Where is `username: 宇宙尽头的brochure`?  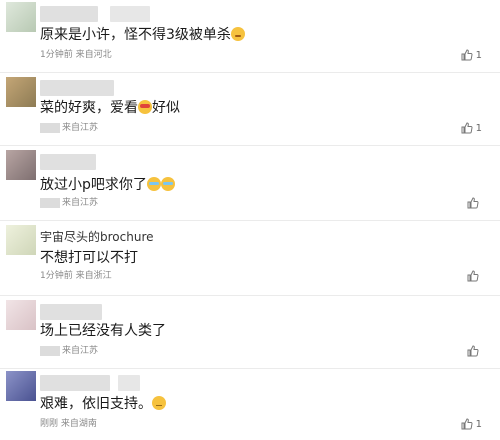
username: 宇宙尽头的brochure is located at coordinates (97, 237).